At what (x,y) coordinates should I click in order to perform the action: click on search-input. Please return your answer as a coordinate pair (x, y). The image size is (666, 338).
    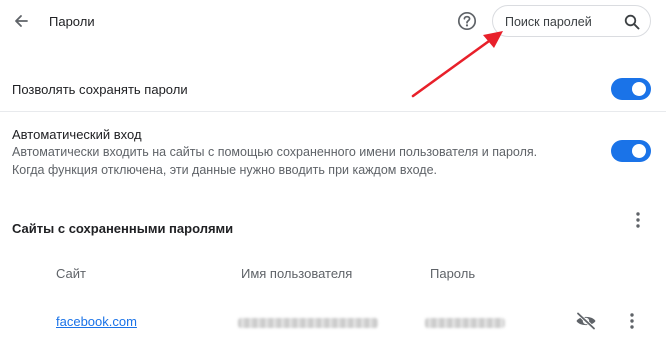
    Looking at the image, I should click on (561, 22).